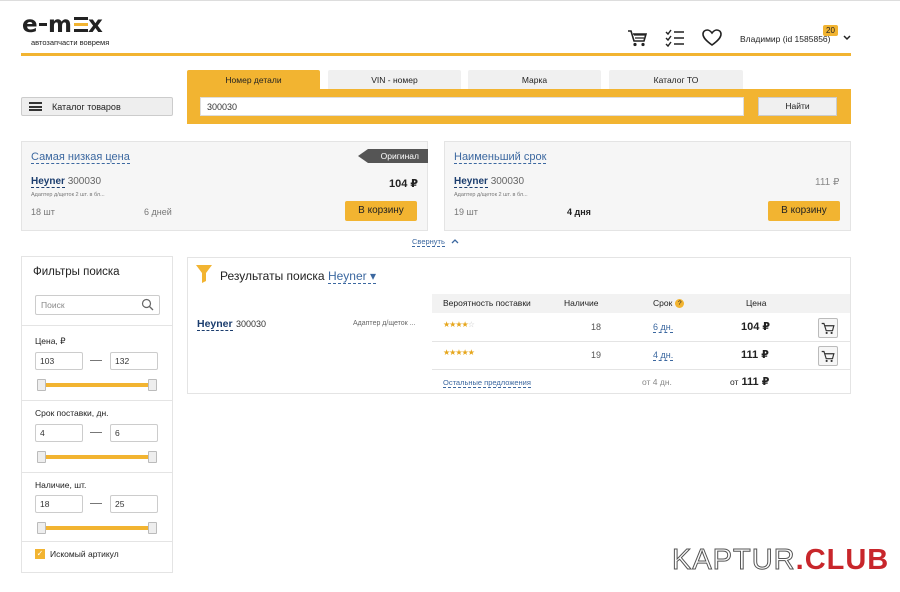  I want to click on price-slider-track, so click(97, 385).